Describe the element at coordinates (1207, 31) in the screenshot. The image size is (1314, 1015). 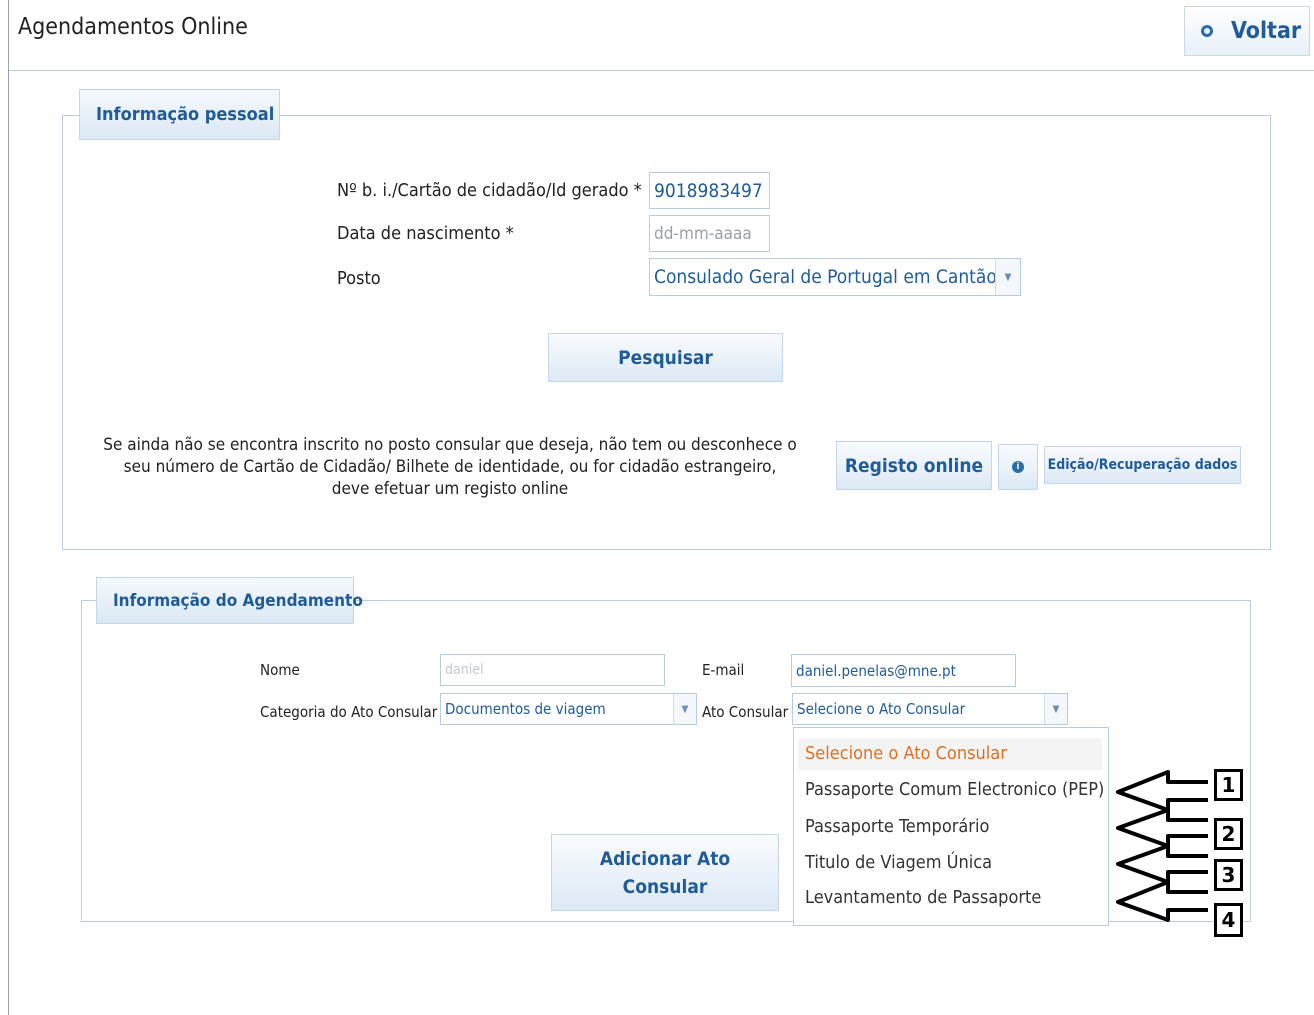
I see `circle-bullet-icon` at that location.